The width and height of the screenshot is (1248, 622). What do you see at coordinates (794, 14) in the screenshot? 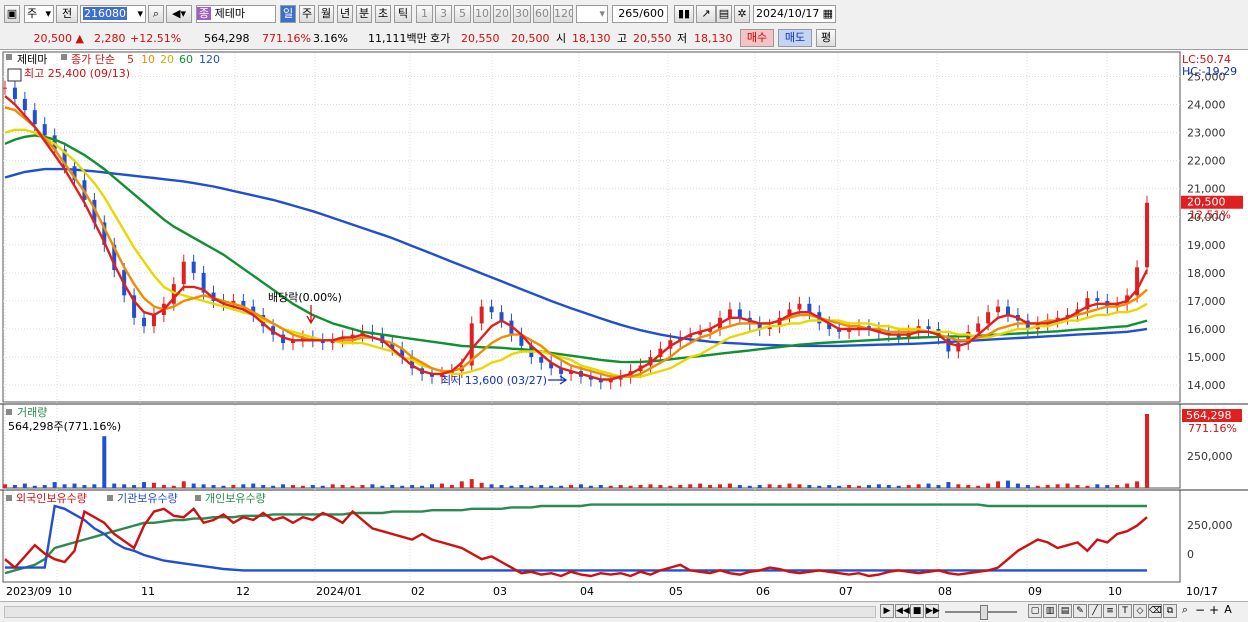
I see `date-field: 2024/10/17 ▦` at bounding box center [794, 14].